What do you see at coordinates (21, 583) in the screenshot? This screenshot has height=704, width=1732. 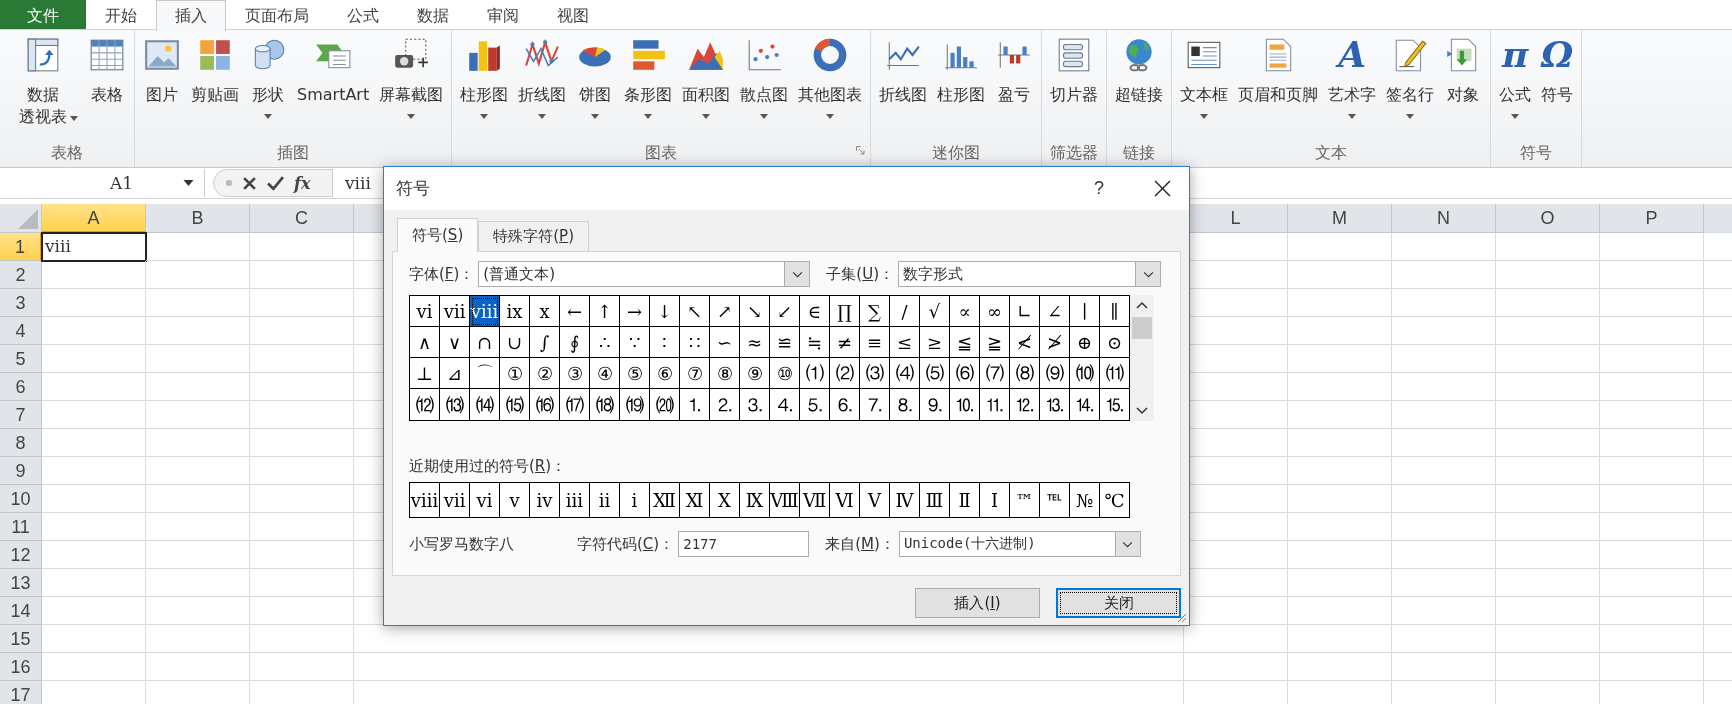 I see `row-header: 13` at bounding box center [21, 583].